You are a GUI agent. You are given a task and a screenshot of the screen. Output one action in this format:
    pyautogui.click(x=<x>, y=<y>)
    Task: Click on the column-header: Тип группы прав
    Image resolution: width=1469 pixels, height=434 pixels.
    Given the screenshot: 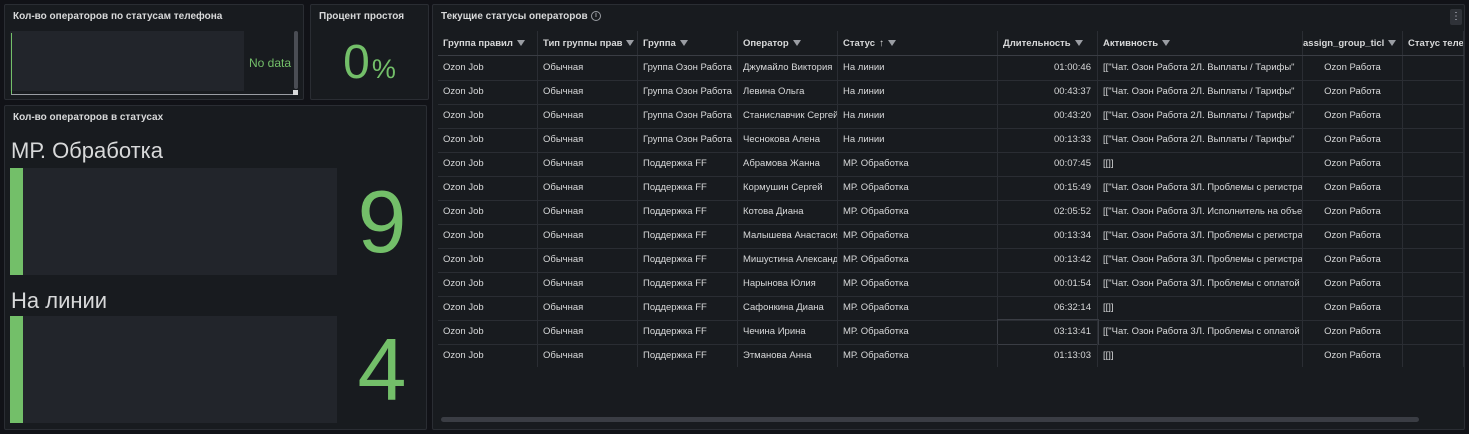 What is the action you would take?
    pyautogui.click(x=588, y=43)
    